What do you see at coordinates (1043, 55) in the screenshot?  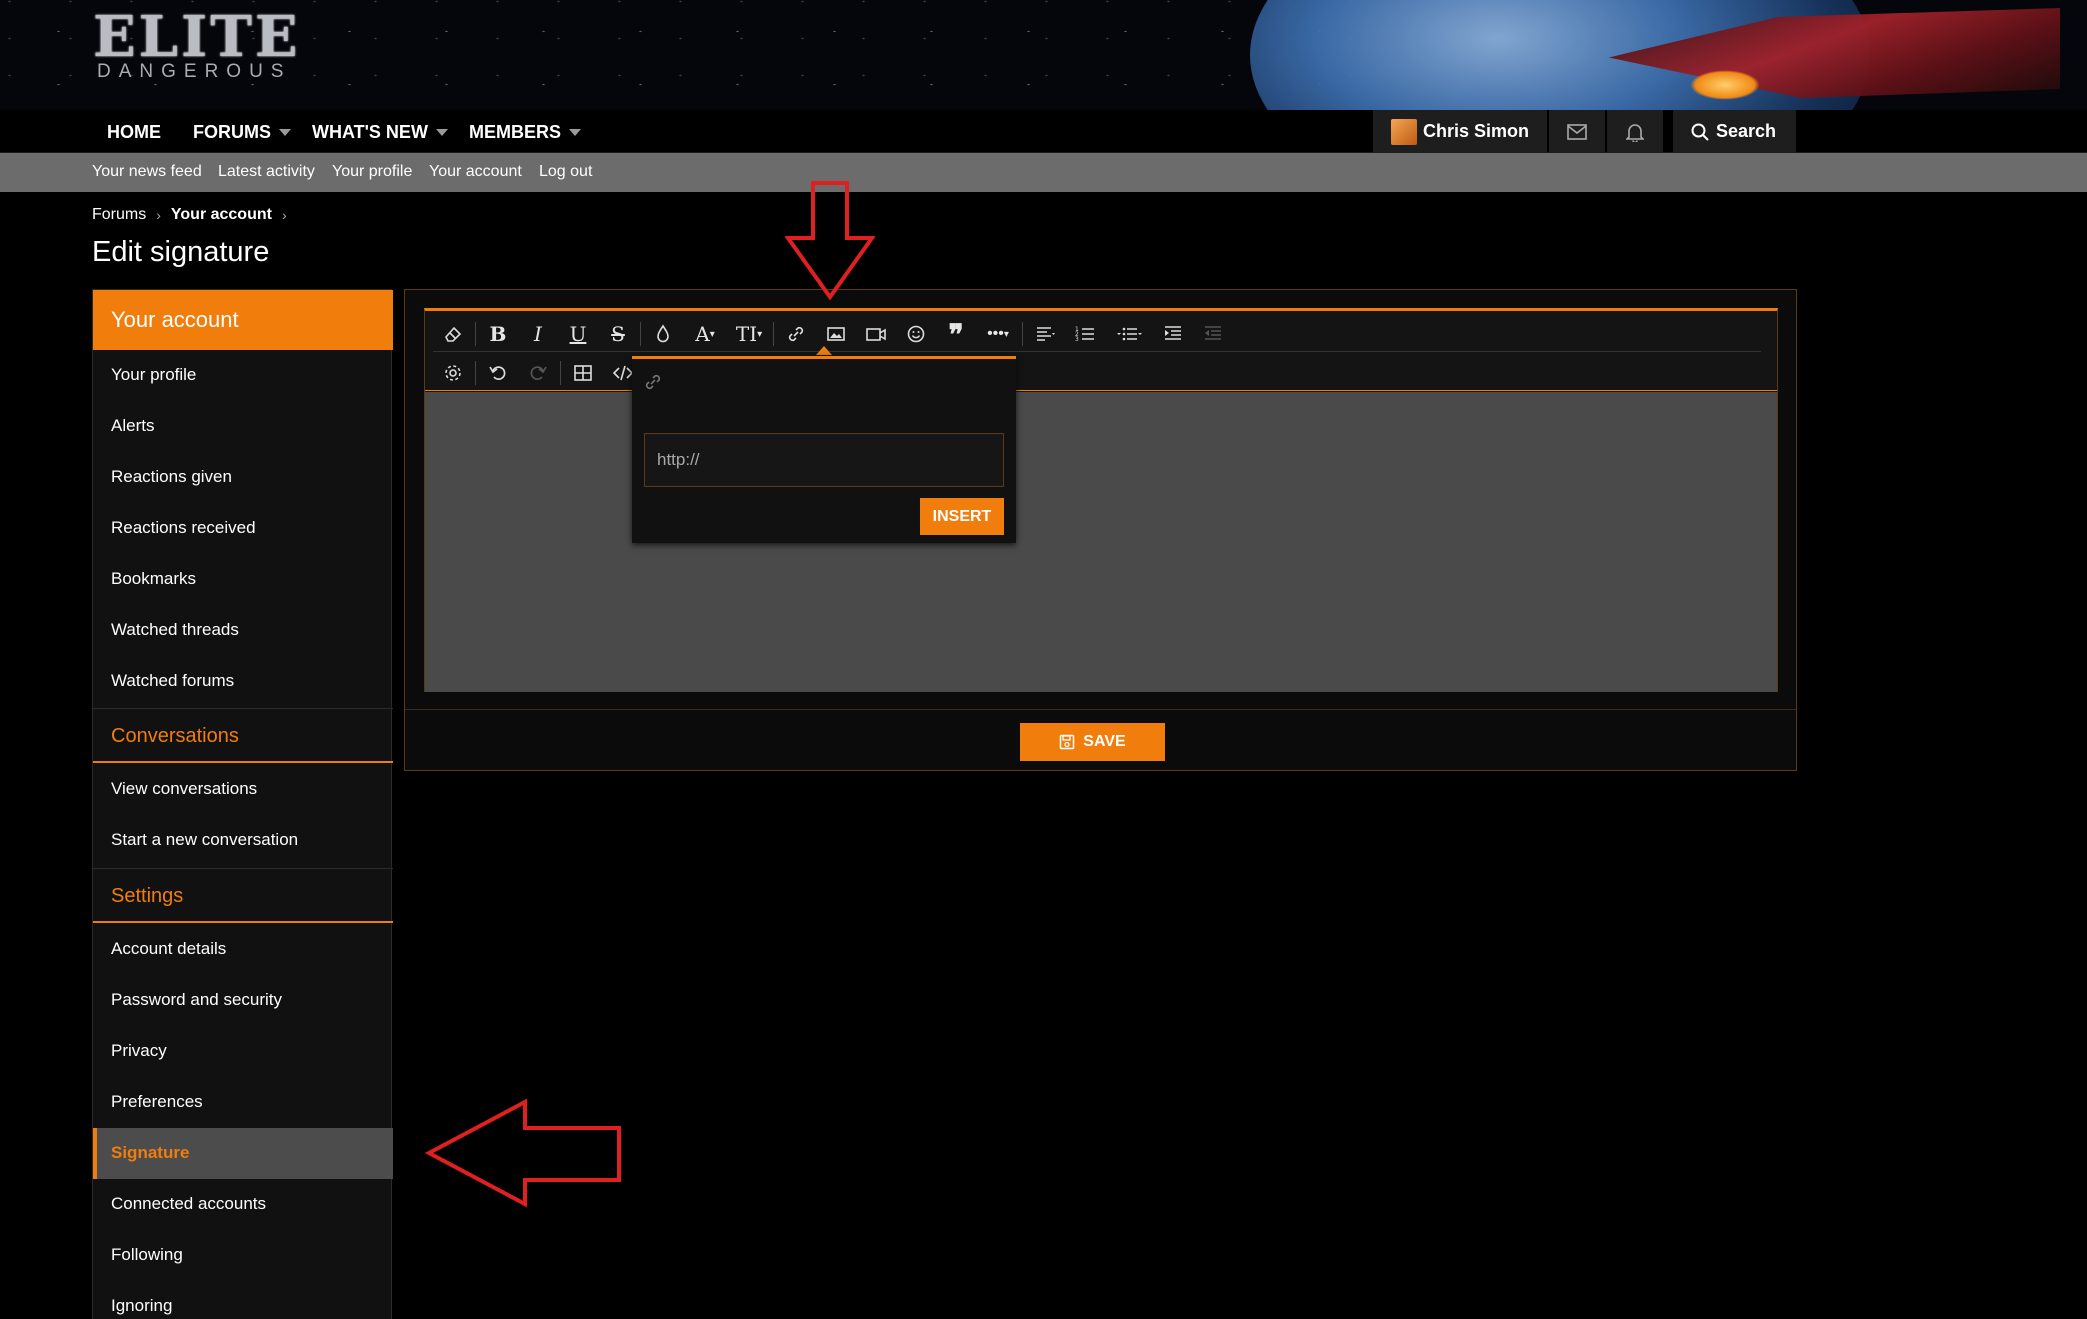 I see `header-banner: ELITE DANGEROUS` at bounding box center [1043, 55].